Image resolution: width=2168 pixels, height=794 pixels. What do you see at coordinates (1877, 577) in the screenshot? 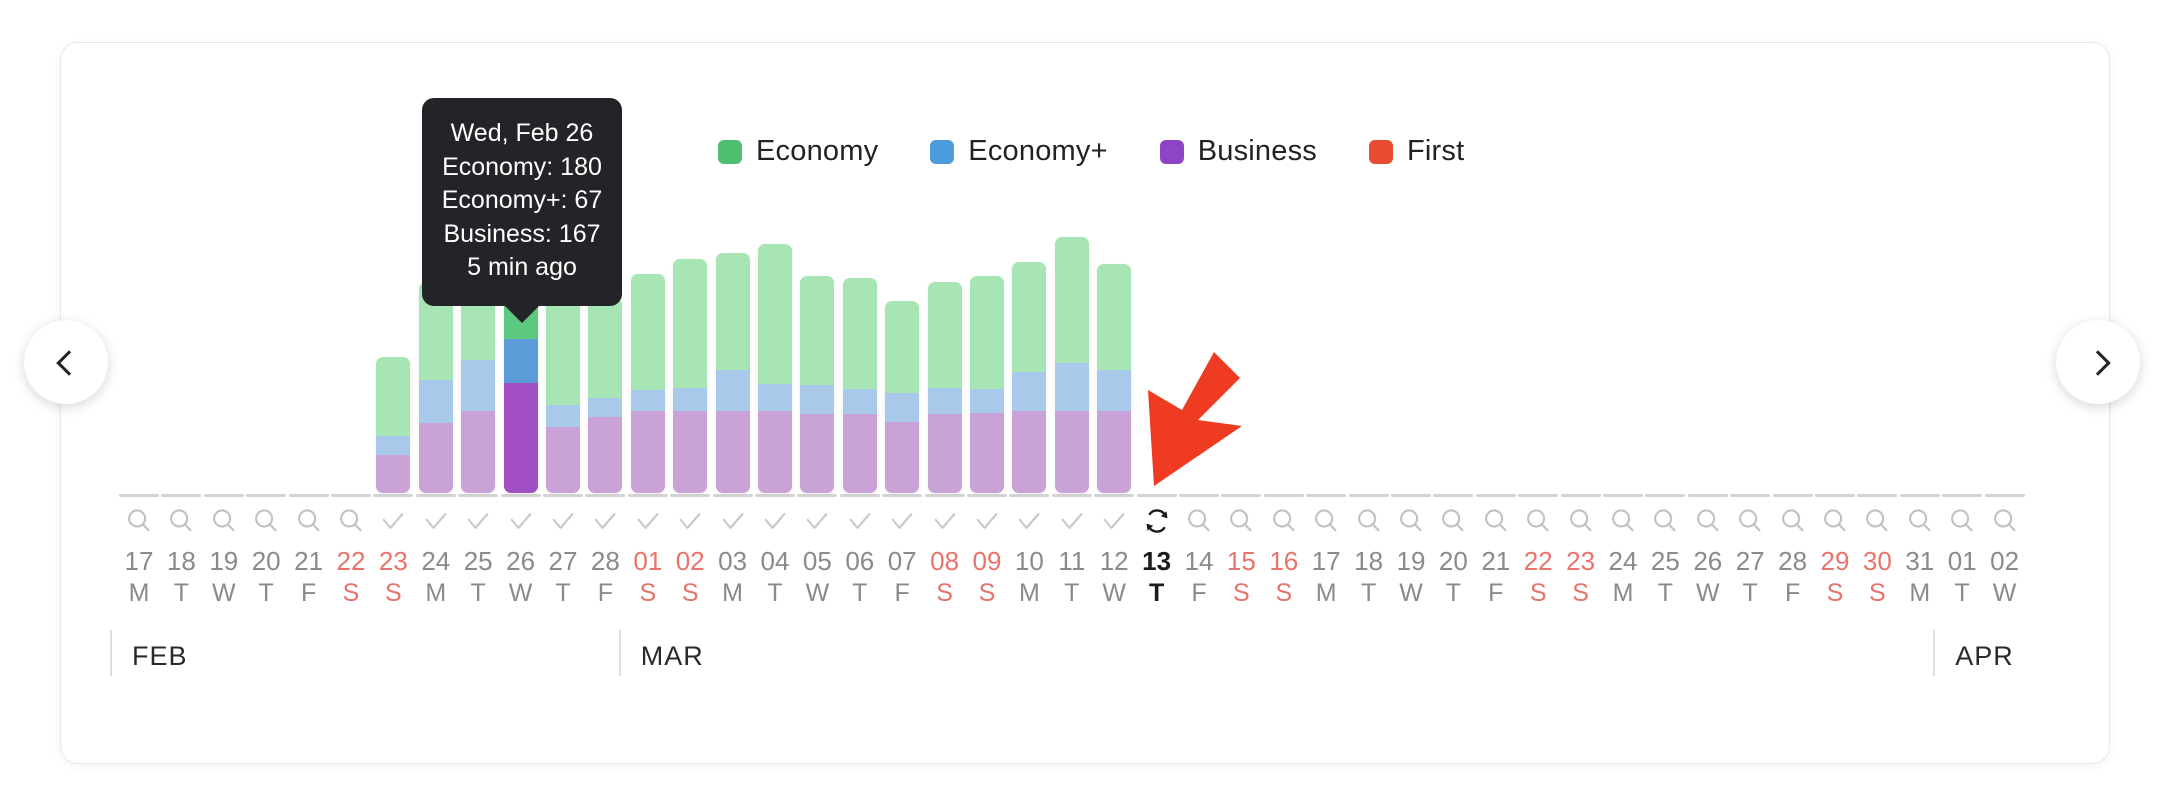
I see `date-cell: 30 S` at bounding box center [1877, 577].